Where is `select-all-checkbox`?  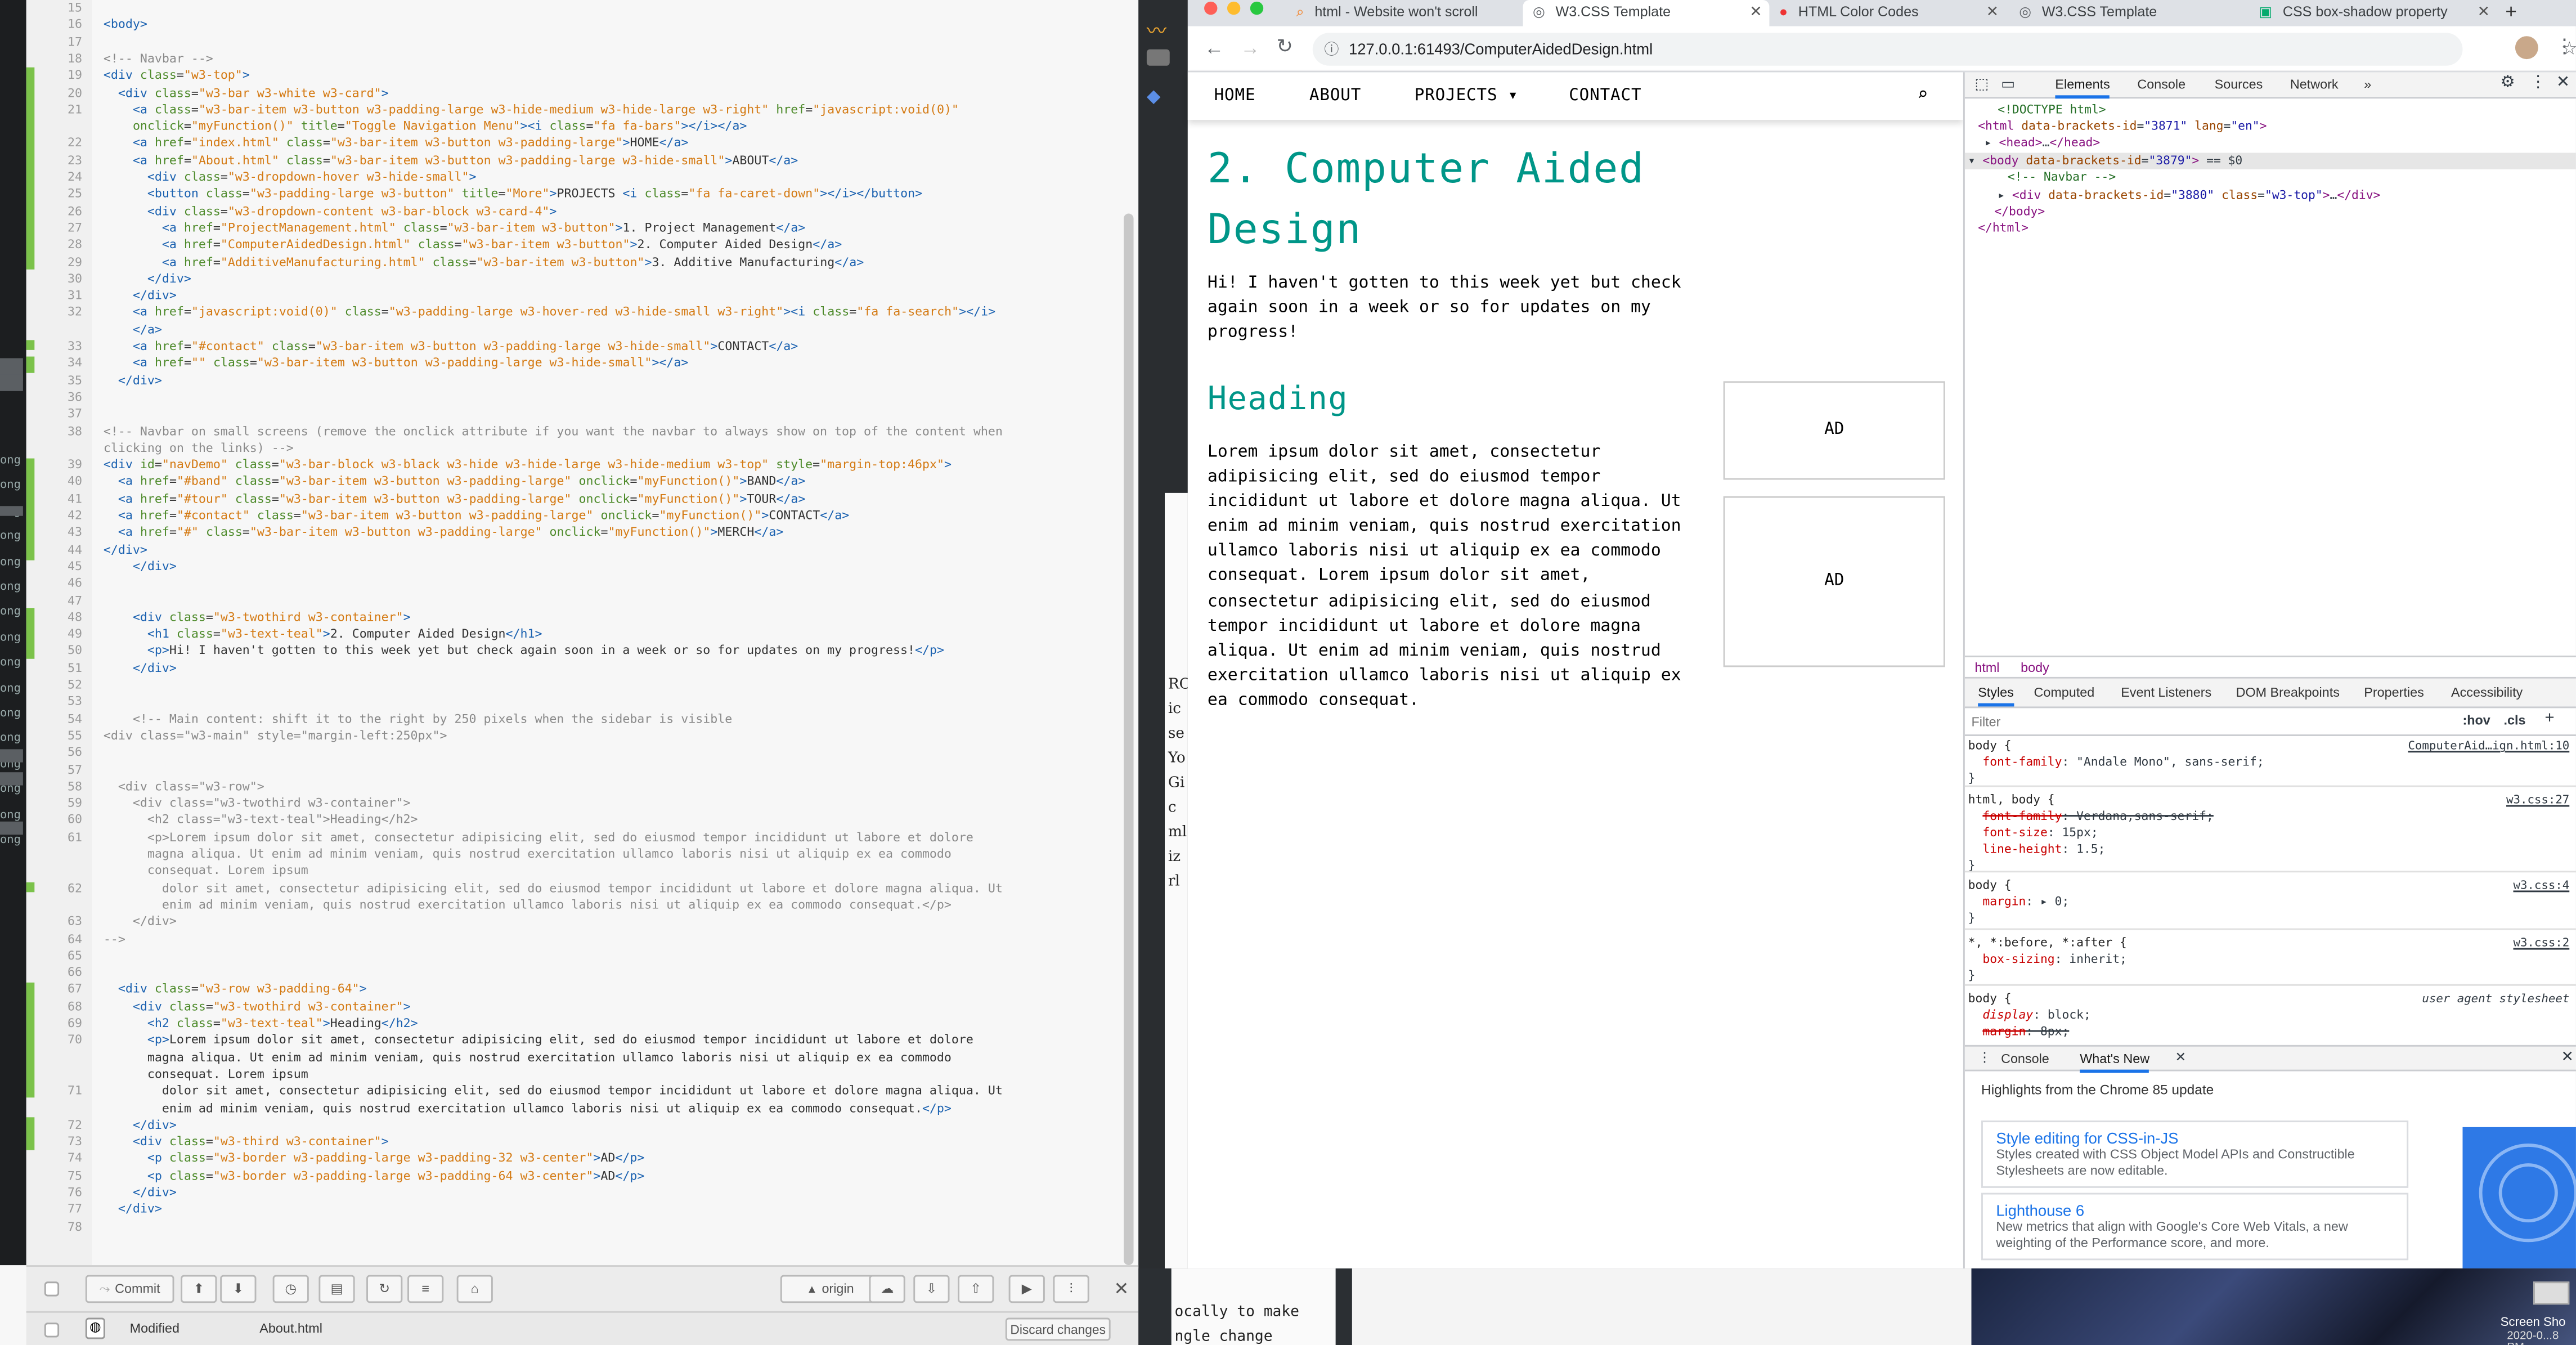
select-all-checkbox is located at coordinates (52, 1289).